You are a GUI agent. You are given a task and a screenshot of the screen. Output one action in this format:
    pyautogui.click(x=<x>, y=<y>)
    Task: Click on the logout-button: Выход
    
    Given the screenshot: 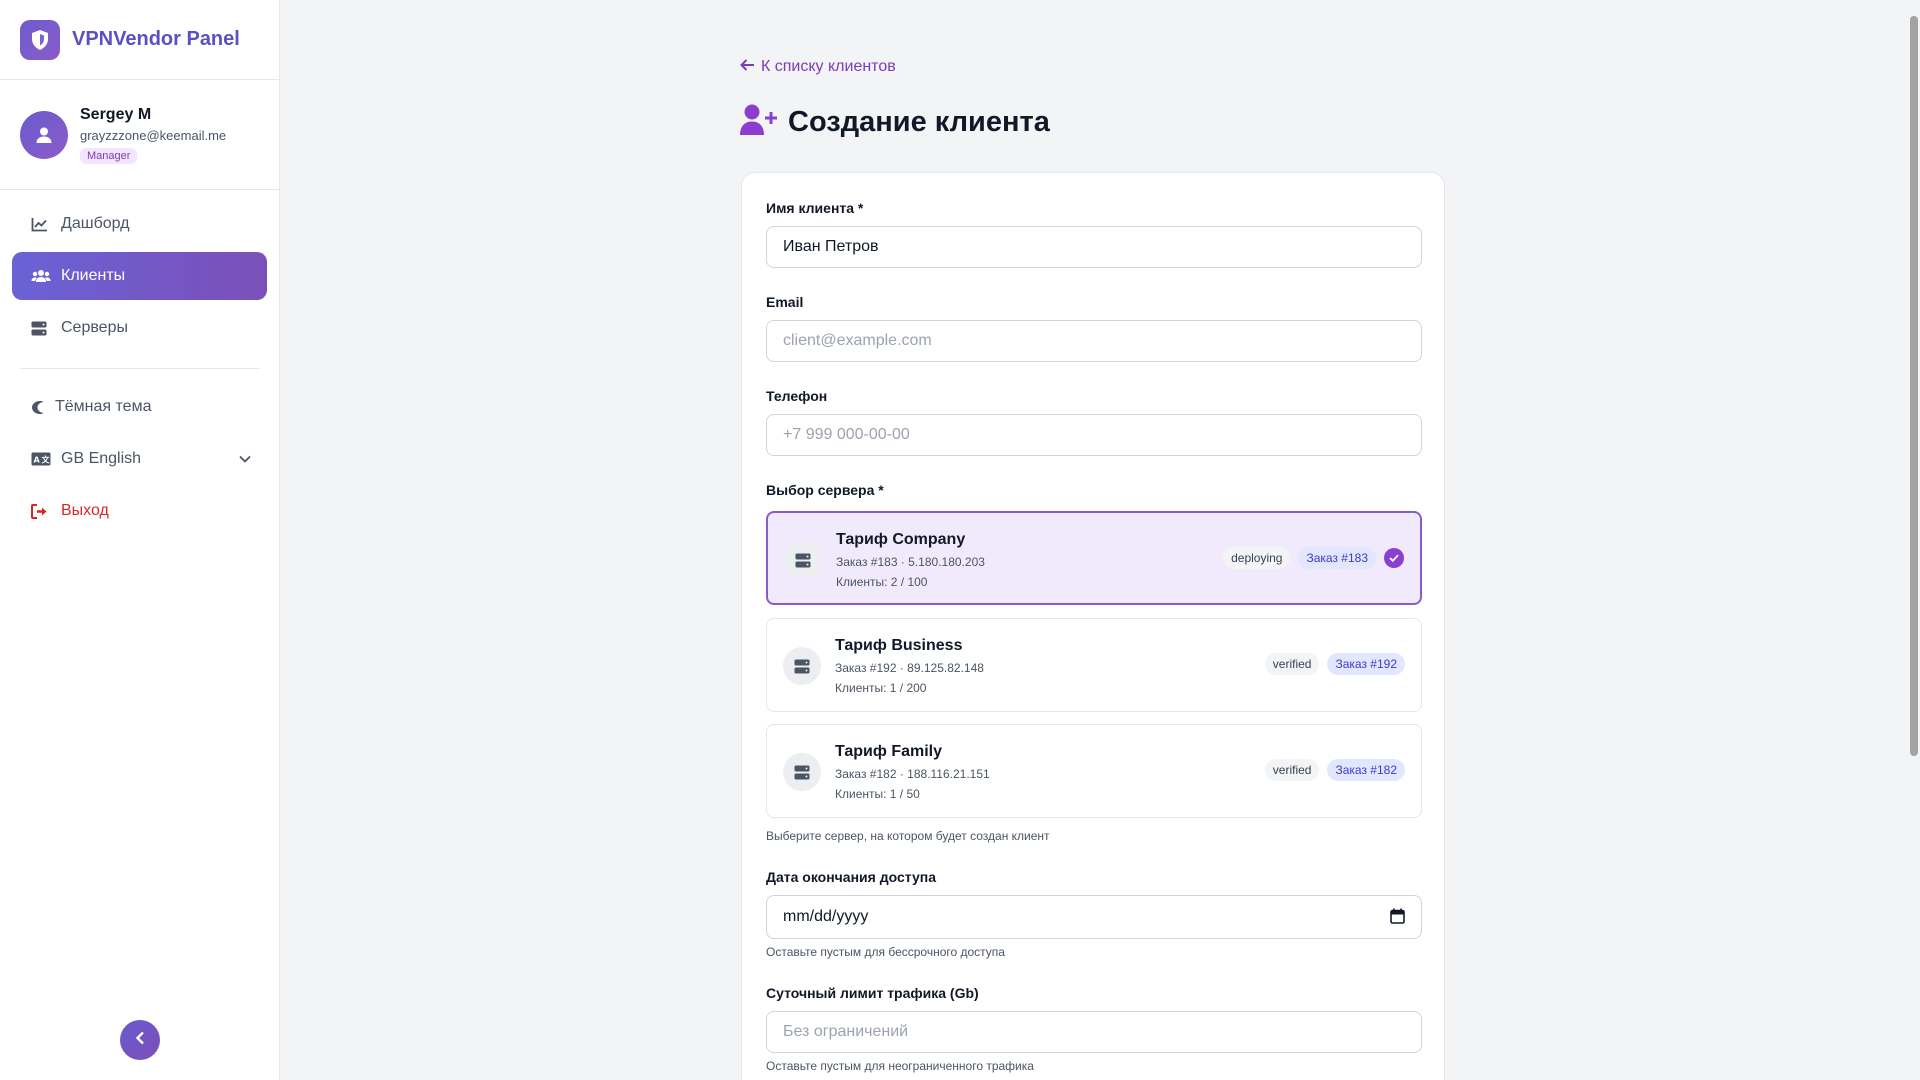 What is the action you would take?
    pyautogui.click(x=139, y=511)
    